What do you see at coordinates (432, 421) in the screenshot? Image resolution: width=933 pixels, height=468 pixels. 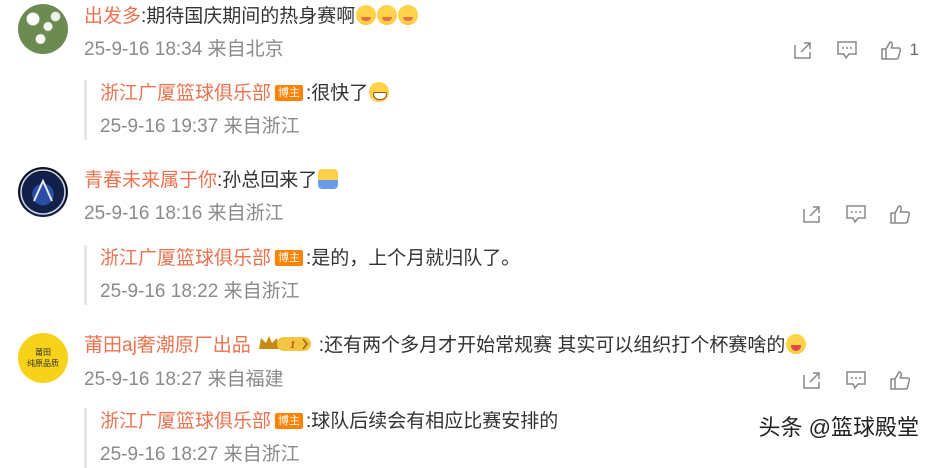 I see `reply-text: :球队后续会有相应比赛安排的` at bounding box center [432, 421].